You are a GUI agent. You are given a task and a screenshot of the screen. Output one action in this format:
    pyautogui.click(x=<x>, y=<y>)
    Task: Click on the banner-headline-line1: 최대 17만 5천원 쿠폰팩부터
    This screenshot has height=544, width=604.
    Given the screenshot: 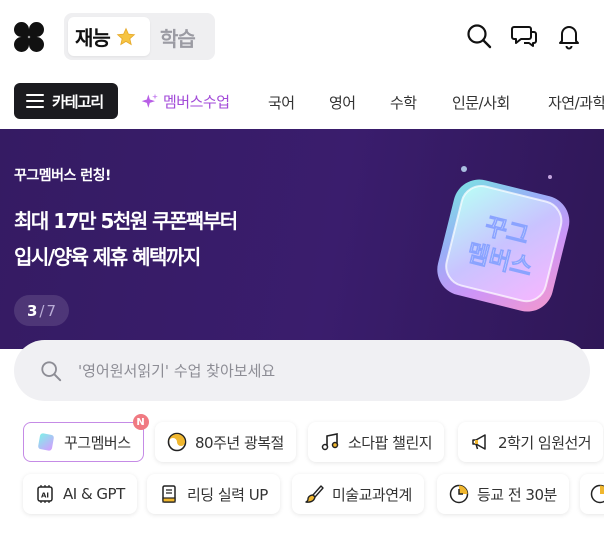 What is the action you would take?
    pyautogui.click(x=126, y=221)
    